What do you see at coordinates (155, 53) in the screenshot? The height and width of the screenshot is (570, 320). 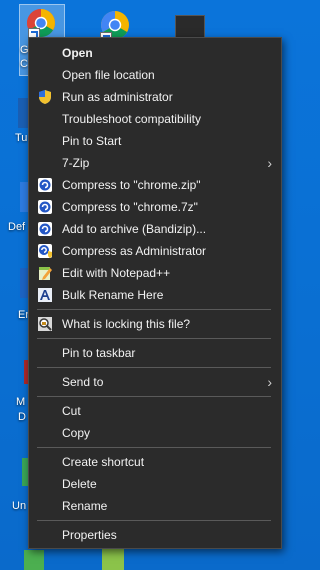 I see `menu-item-open: Open` at bounding box center [155, 53].